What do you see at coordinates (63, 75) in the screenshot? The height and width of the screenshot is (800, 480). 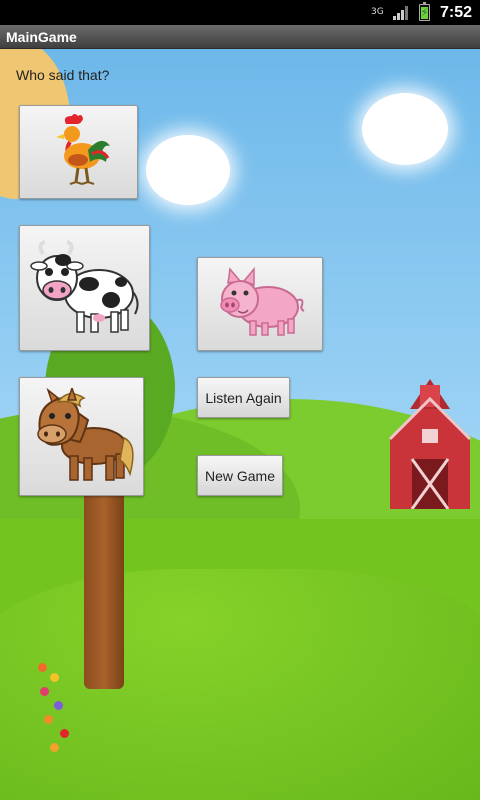 I see `question-prompt: Who said that?` at bounding box center [63, 75].